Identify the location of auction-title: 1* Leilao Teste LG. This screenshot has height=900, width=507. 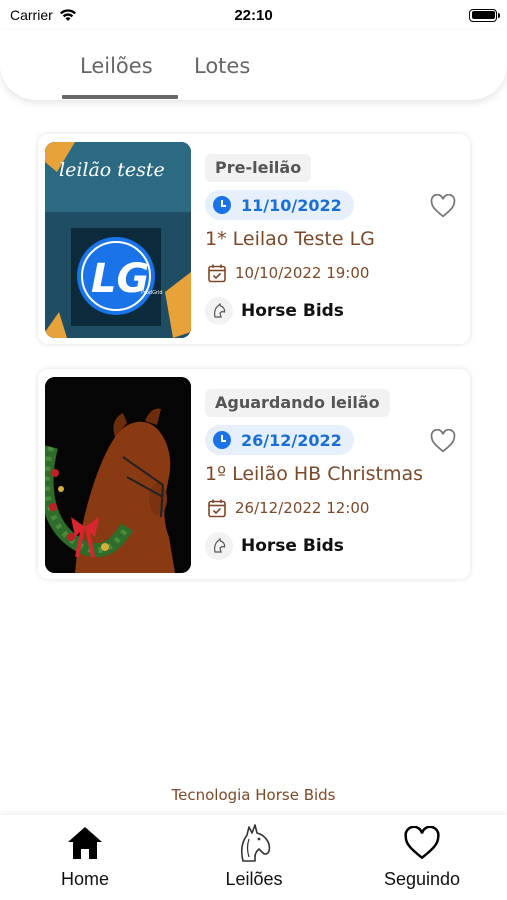
(290, 239).